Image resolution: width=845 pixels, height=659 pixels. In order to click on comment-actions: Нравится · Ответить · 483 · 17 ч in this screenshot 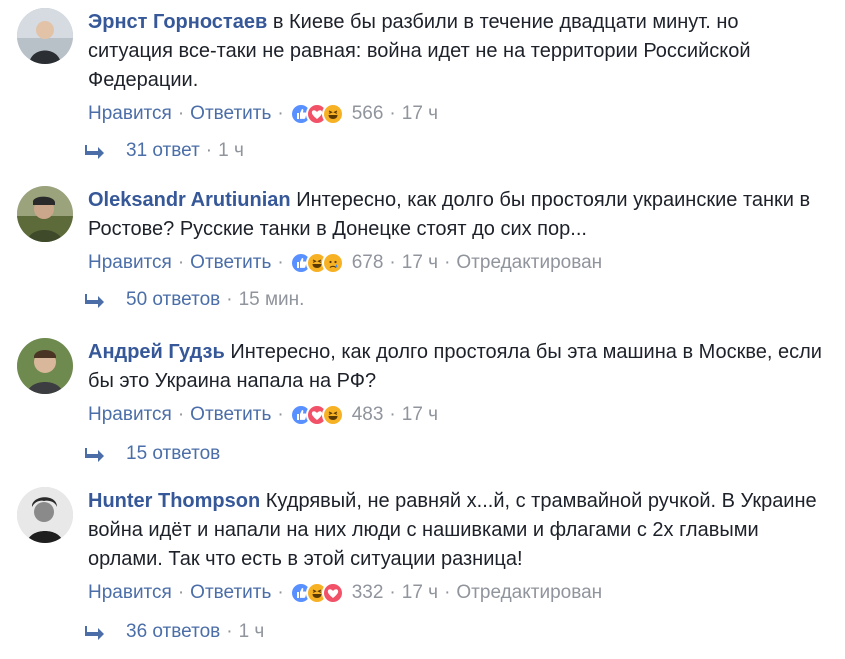, I will do `click(458, 415)`.